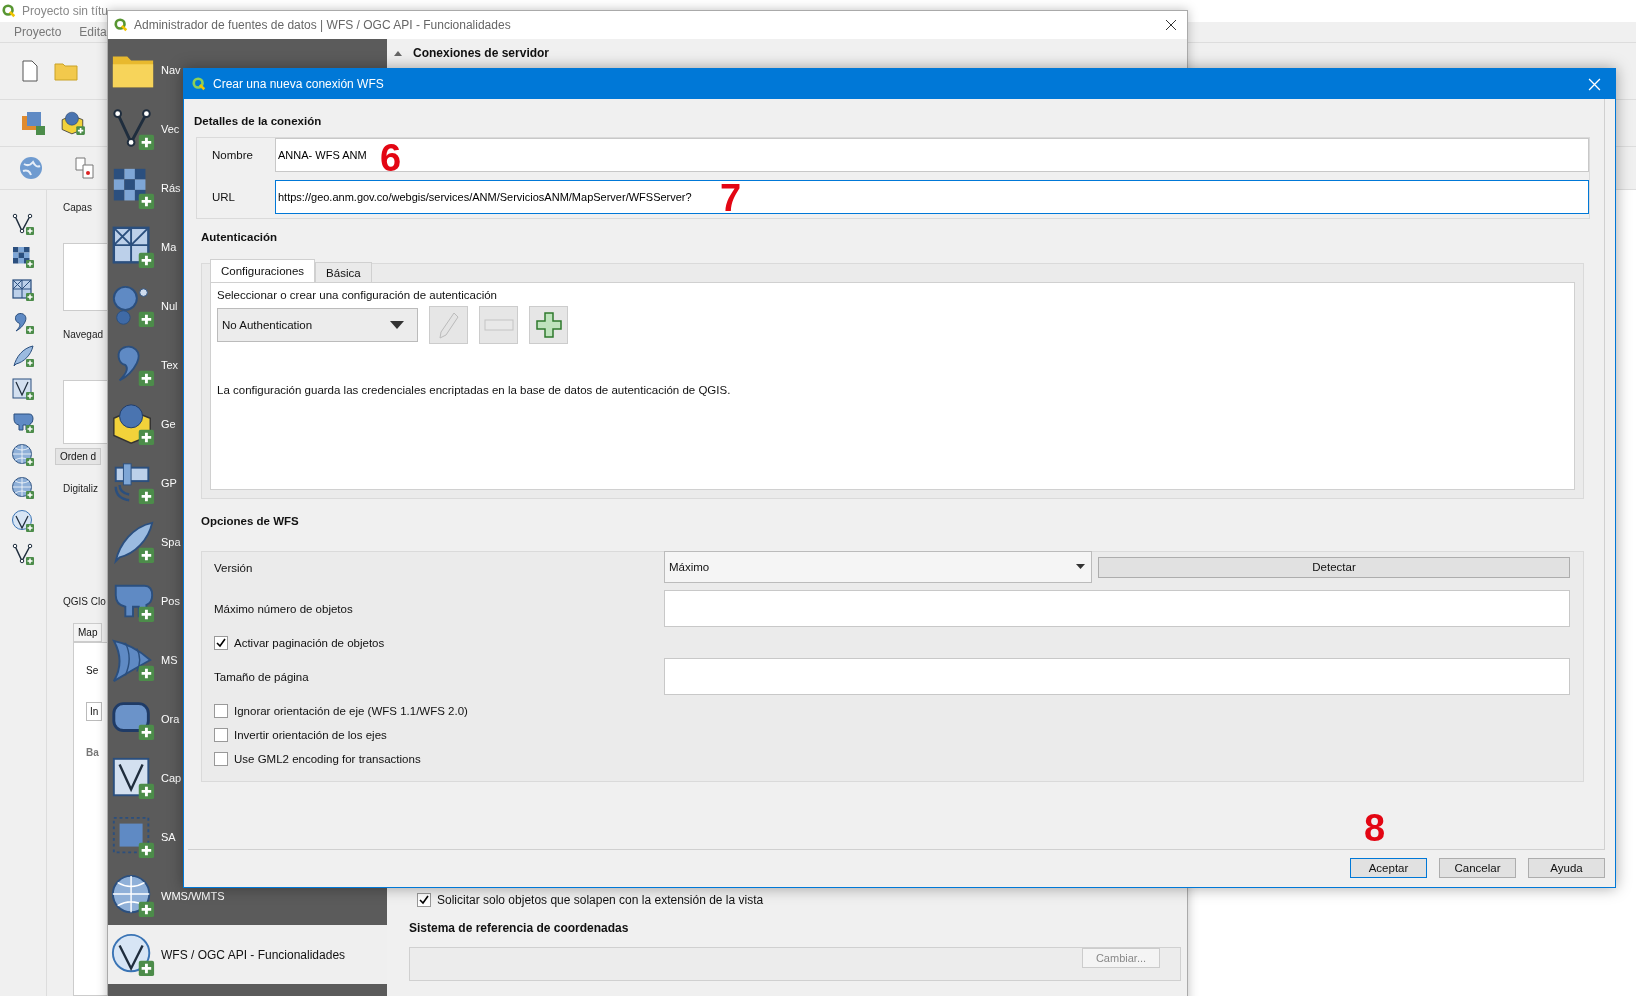  What do you see at coordinates (600, 900) in the screenshot?
I see `checkbox-label: Solicitar solo objetos que solapen con la extensión de la vista` at bounding box center [600, 900].